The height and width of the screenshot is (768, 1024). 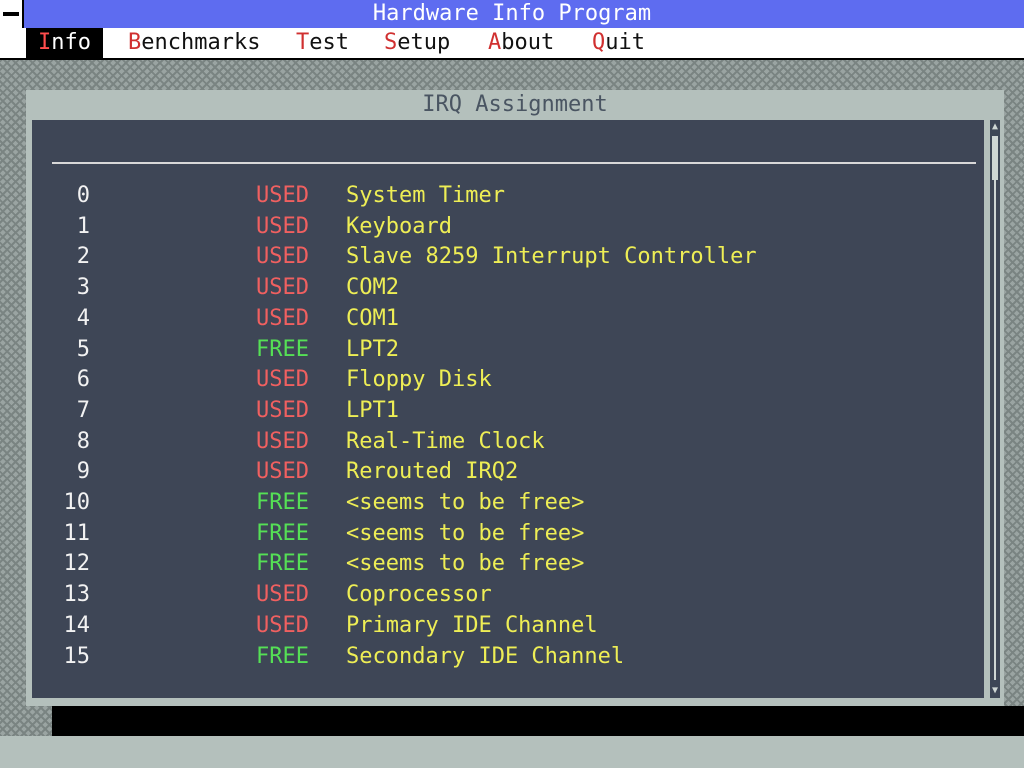 What do you see at coordinates (502, 411) in the screenshot?
I see `table-row: 7 USED LPT1` at bounding box center [502, 411].